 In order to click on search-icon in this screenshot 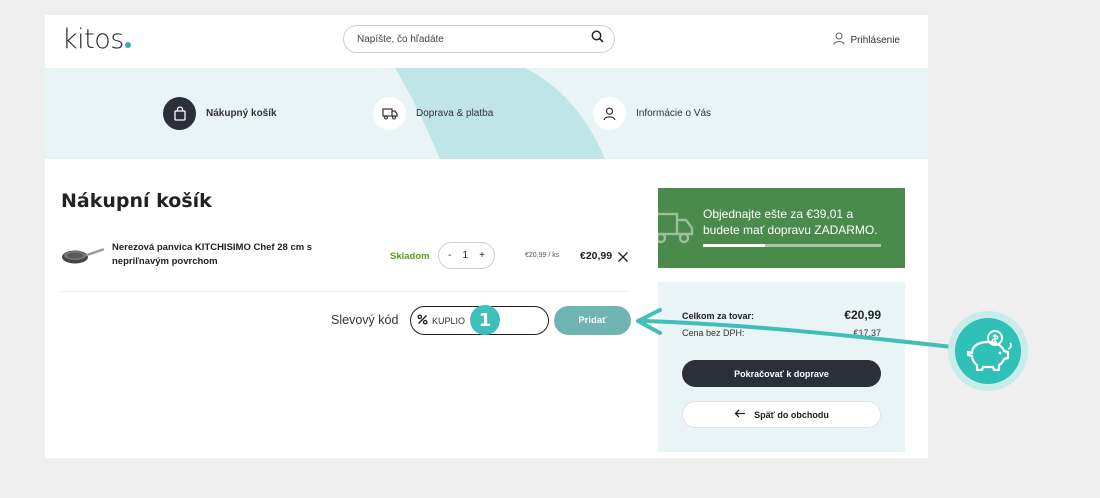, I will do `click(597, 39)`.